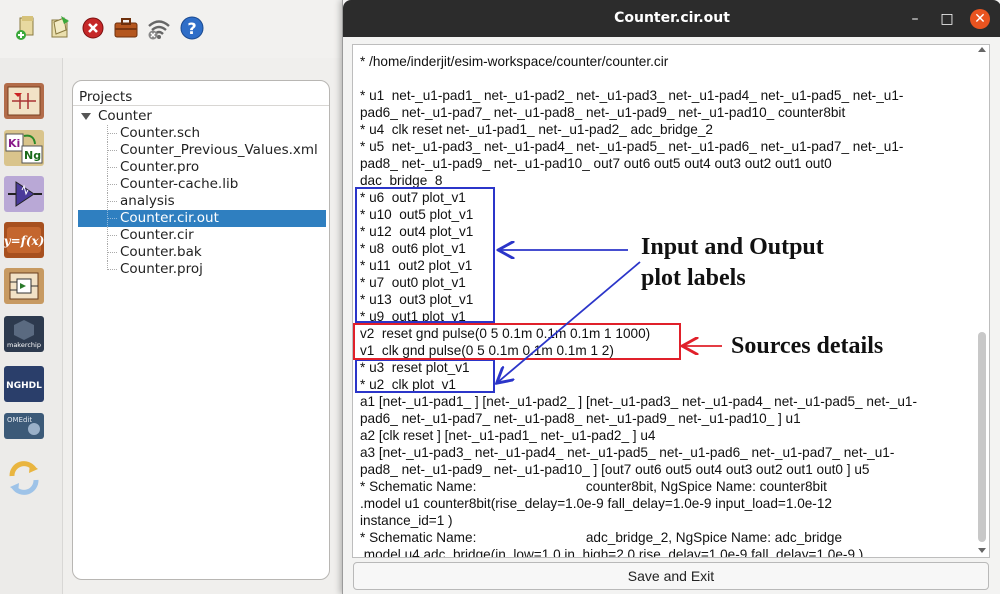 The height and width of the screenshot is (594, 1000). I want to click on sources-label: Sources details, so click(807, 346).